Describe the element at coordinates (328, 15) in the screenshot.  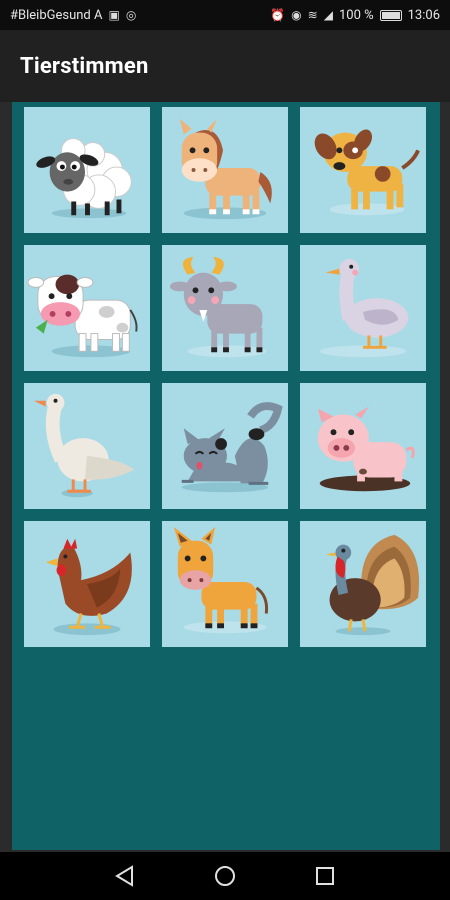
I see `signal-icon: ◢` at that location.